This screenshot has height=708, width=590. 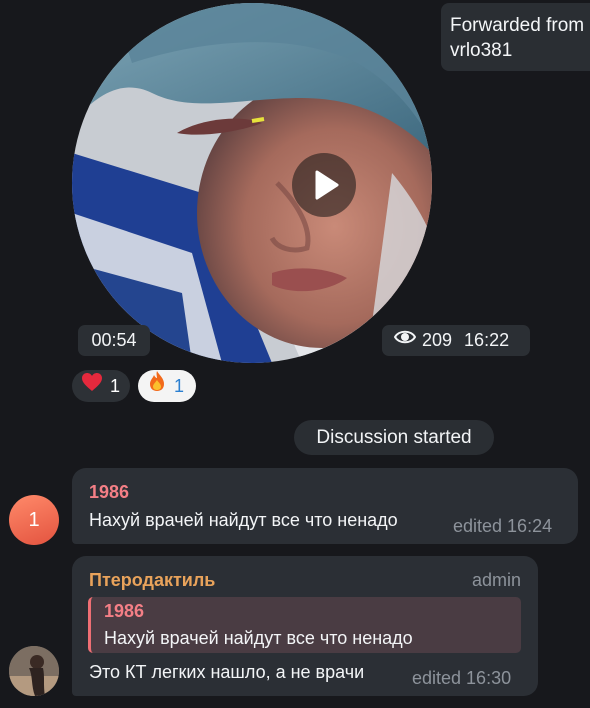 What do you see at coordinates (258, 638) in the screenshot?
I see `reply-text: Нахуй врачей найдут все что ненадо` at bounding box center [258, 638].